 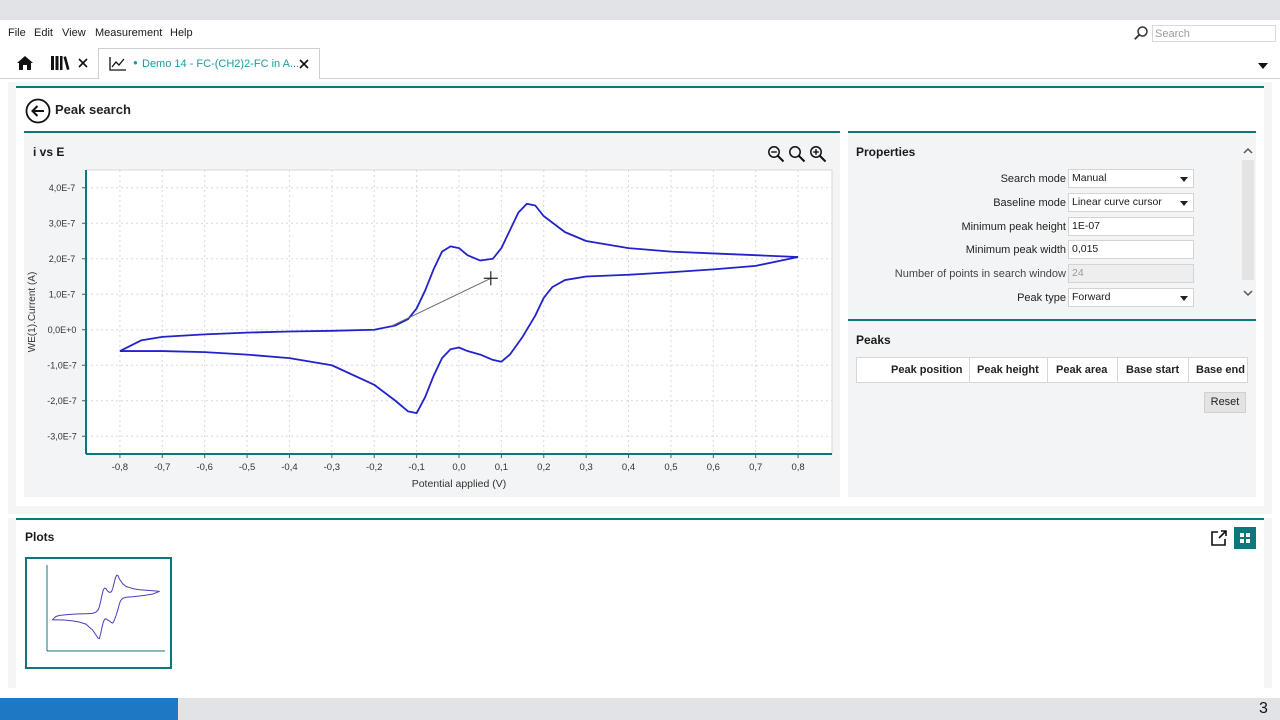 What do you see at coordinates (1091, 297) in the screenshot?
I see `peak-type-value: Forward` at bounding box center [1091, 297].